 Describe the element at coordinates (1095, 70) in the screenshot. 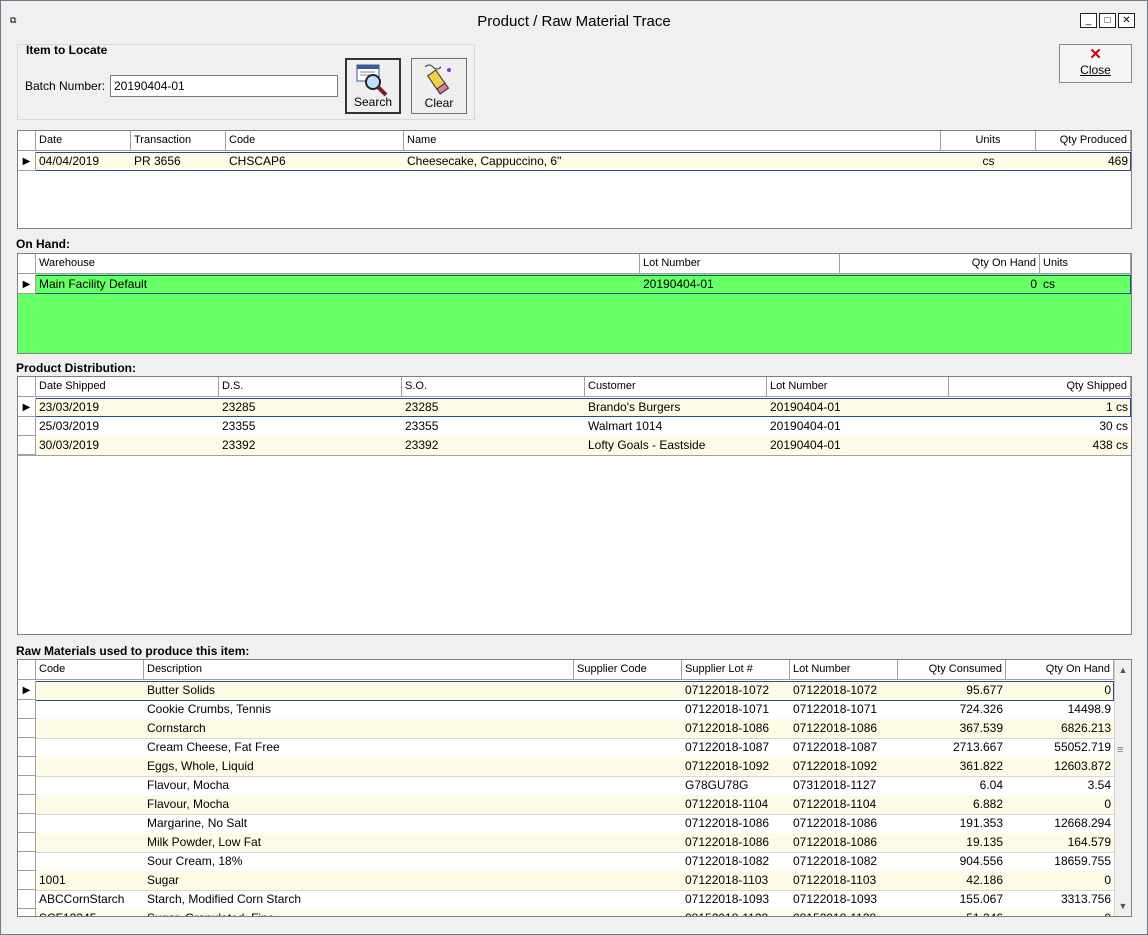

I see `close-button-label: Close` at that location.